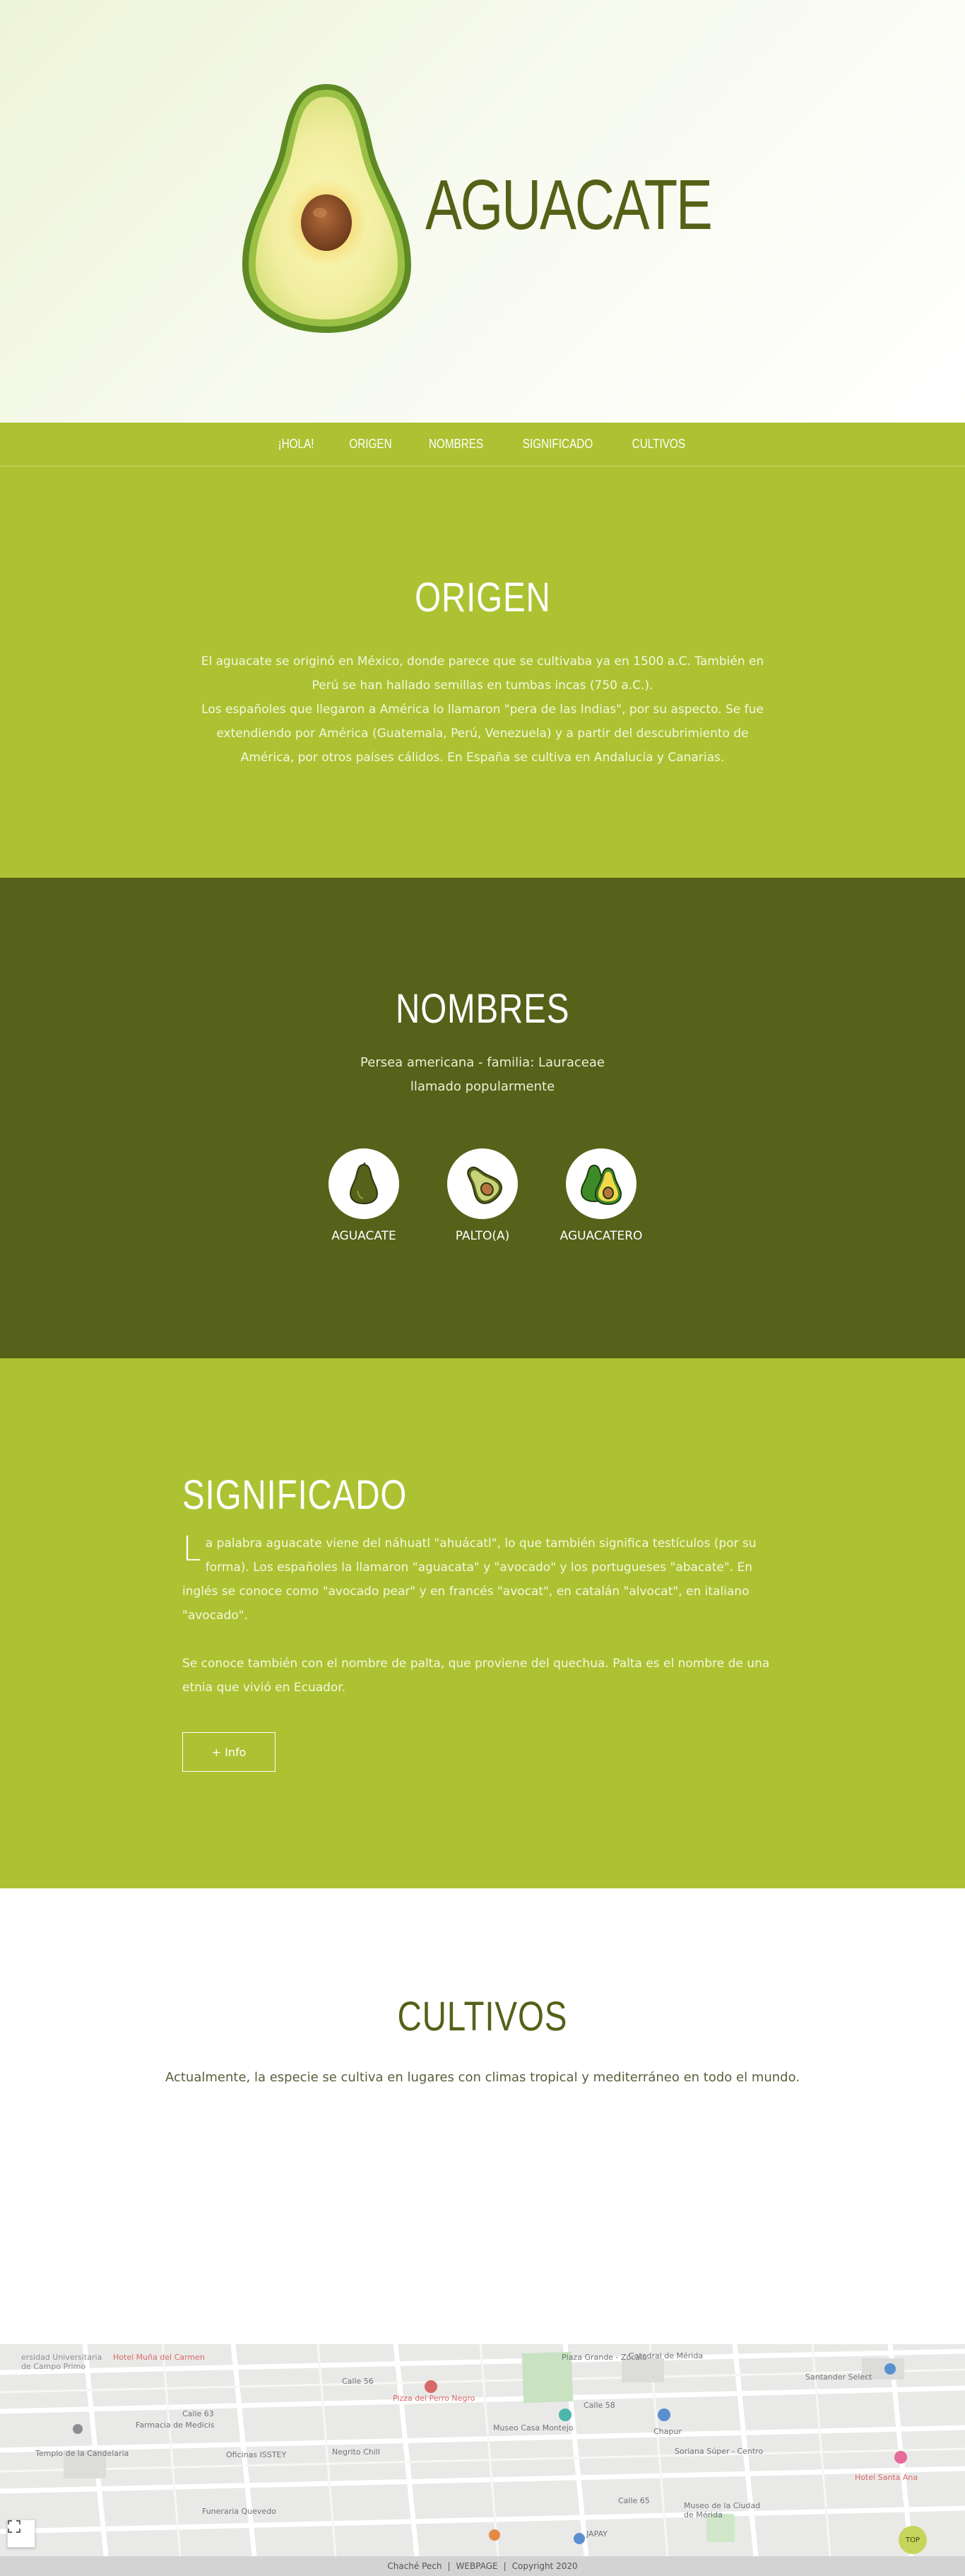  I want to click on nav-item-significado: SIGNIFICADO, so click(558, 444).